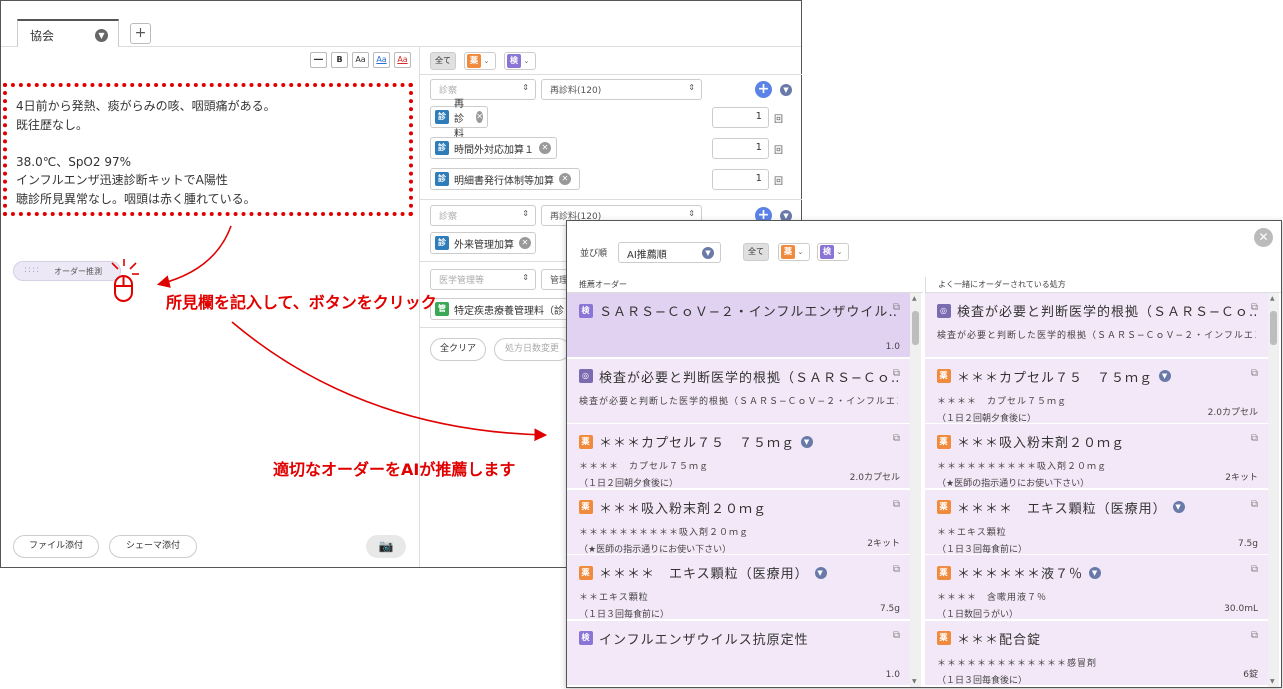  I want to click on chevron-down-icon: ⌄, so click(800, 252).